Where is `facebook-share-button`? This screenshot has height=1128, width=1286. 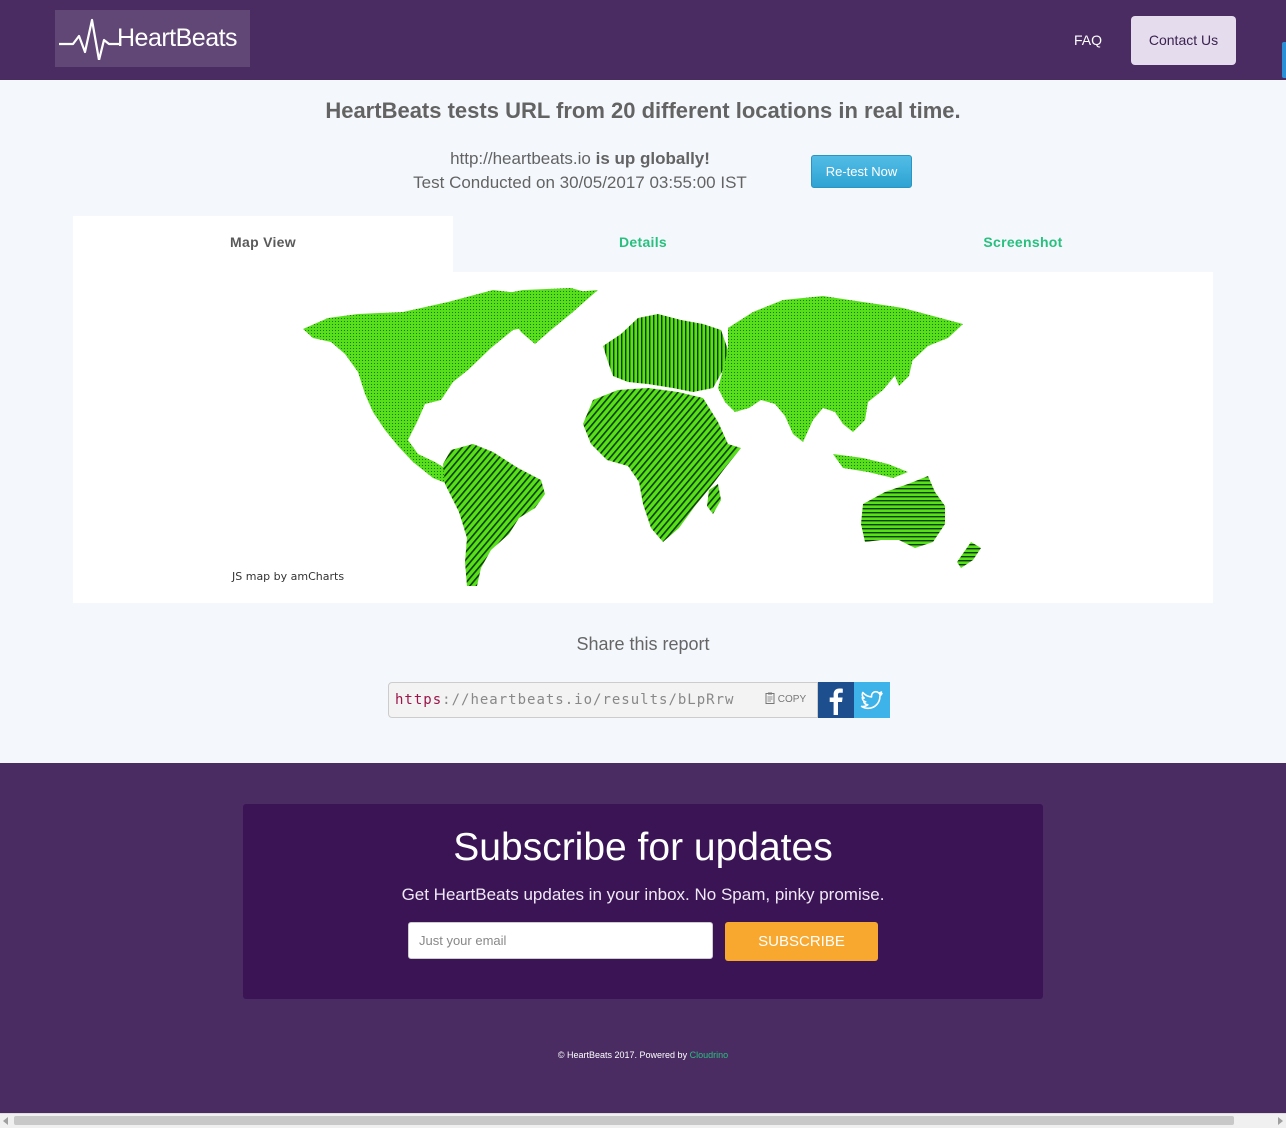 facebook-share-button is located at coordinates (836, 700).